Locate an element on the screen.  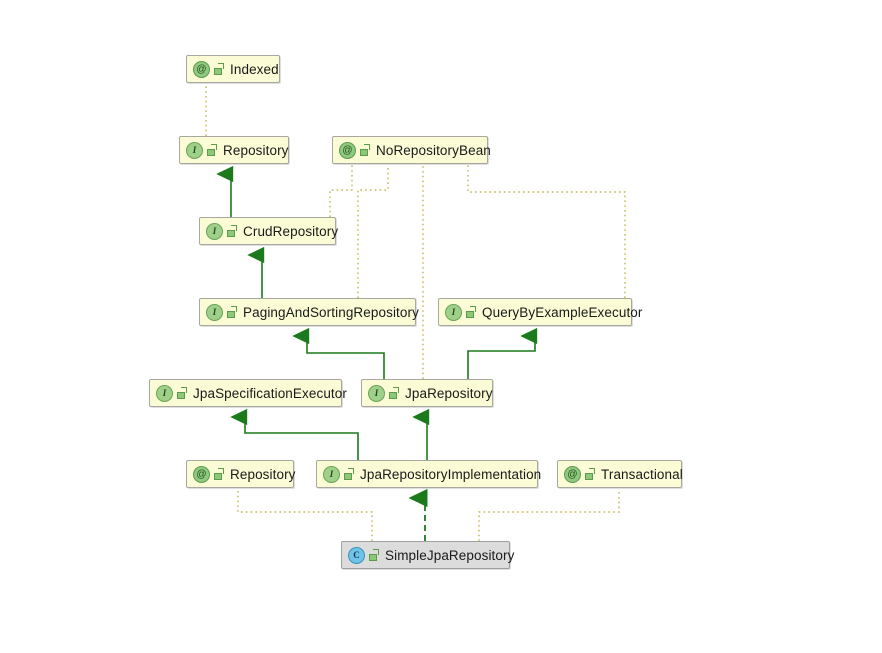
node-repository-interface: I Repository is located at coordinates (234, 150).